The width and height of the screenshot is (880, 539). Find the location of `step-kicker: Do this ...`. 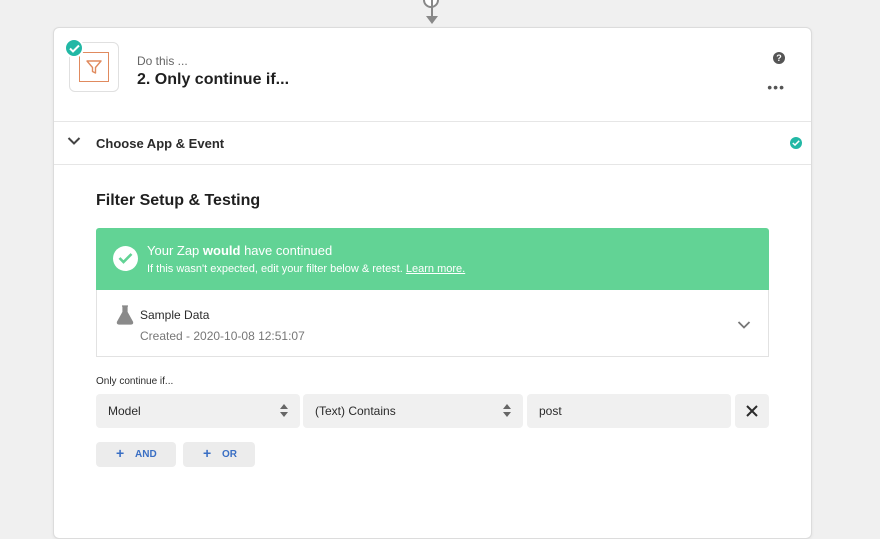

step-kicker: Do this ... is located at coordinates (162, 61).